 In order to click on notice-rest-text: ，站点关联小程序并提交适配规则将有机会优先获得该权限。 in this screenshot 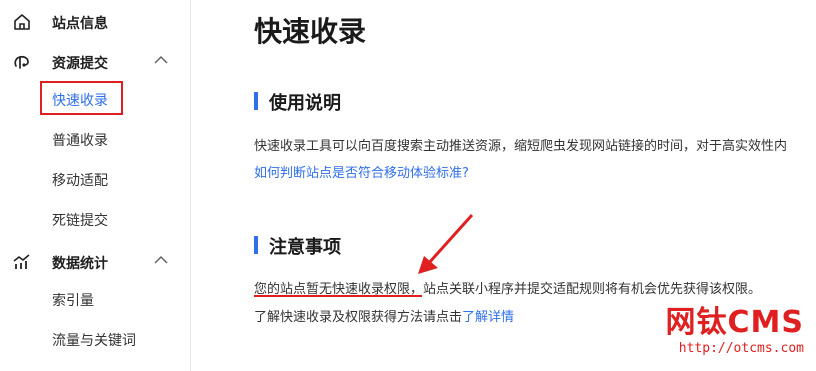, I will do `click(586, 289)`.